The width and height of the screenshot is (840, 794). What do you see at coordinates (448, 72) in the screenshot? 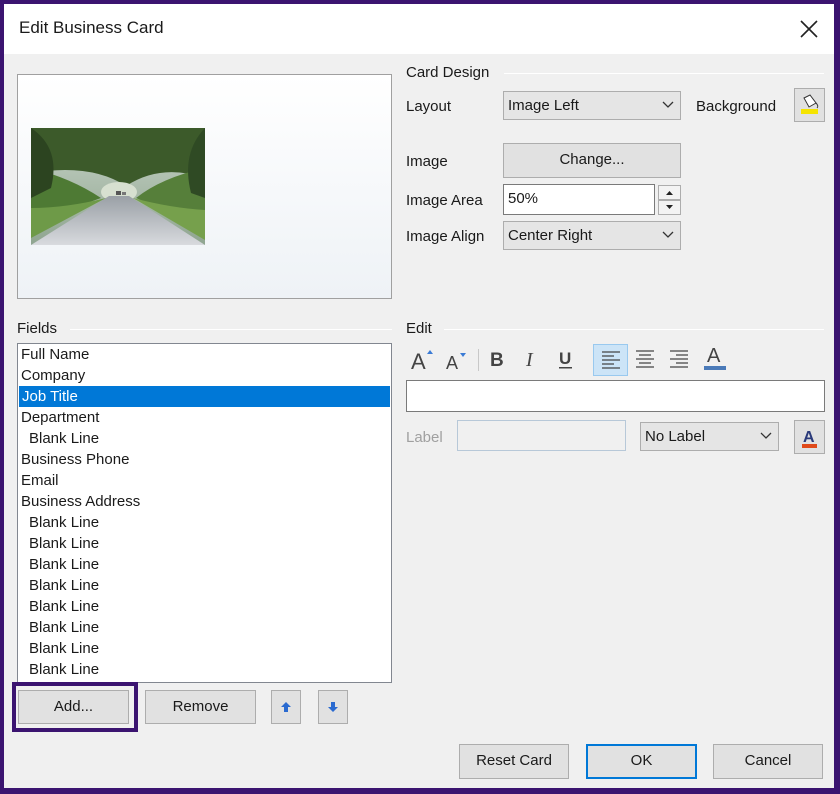
I see `card-design-group-label: Card Design` at bounding box center [448, 72].